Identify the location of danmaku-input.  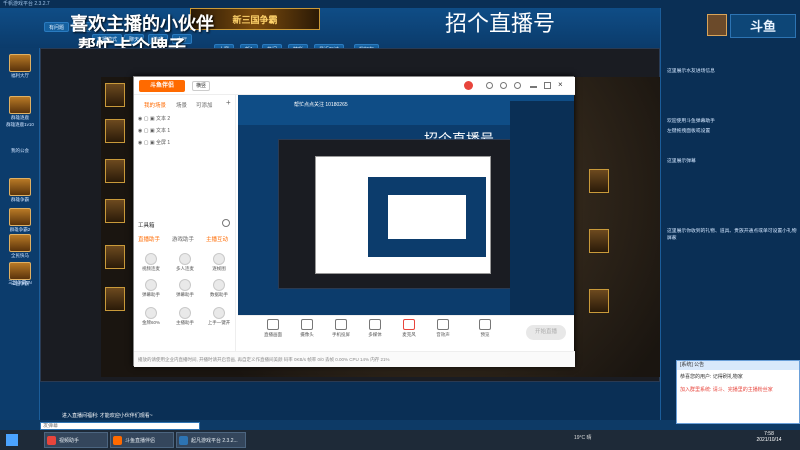
(120, 426).